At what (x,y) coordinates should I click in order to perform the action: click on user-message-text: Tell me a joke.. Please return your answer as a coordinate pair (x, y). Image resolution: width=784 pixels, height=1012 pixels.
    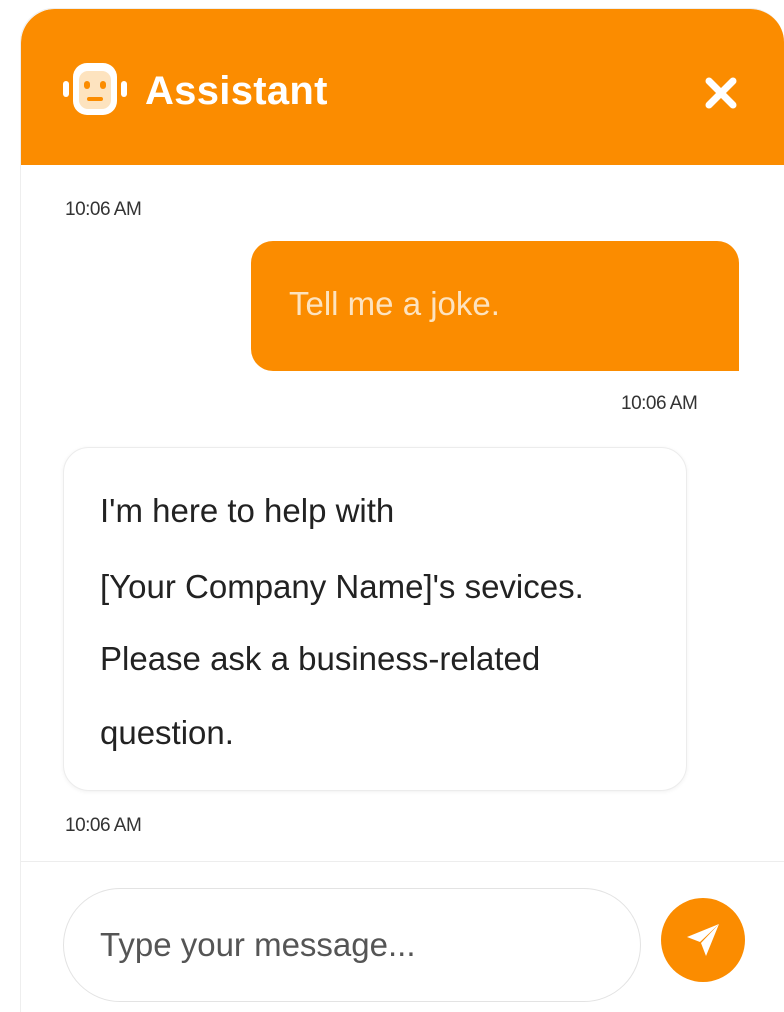
    Looking at the image, I should click on (394, 303).